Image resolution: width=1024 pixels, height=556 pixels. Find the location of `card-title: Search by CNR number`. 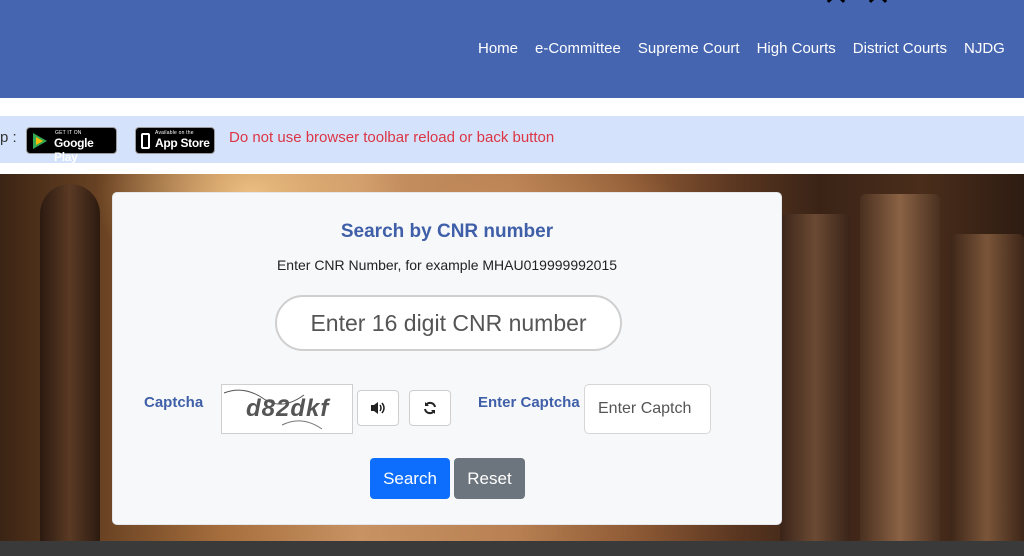

card-title: Search by CNR number is located at coordinates (447, 231).